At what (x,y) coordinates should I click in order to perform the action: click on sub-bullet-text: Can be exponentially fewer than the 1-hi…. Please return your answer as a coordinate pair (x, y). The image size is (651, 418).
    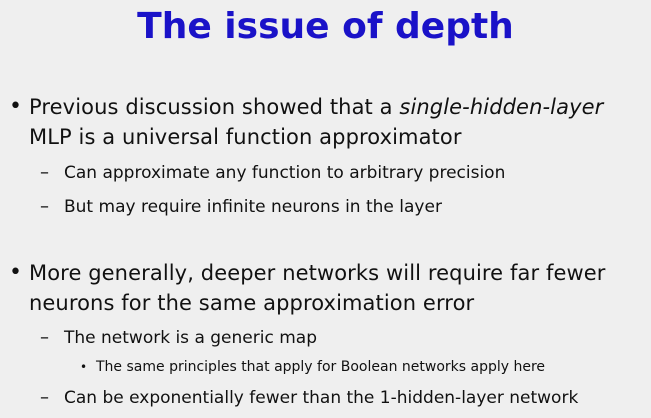
    Looking at the image, I should click on (321, 398).